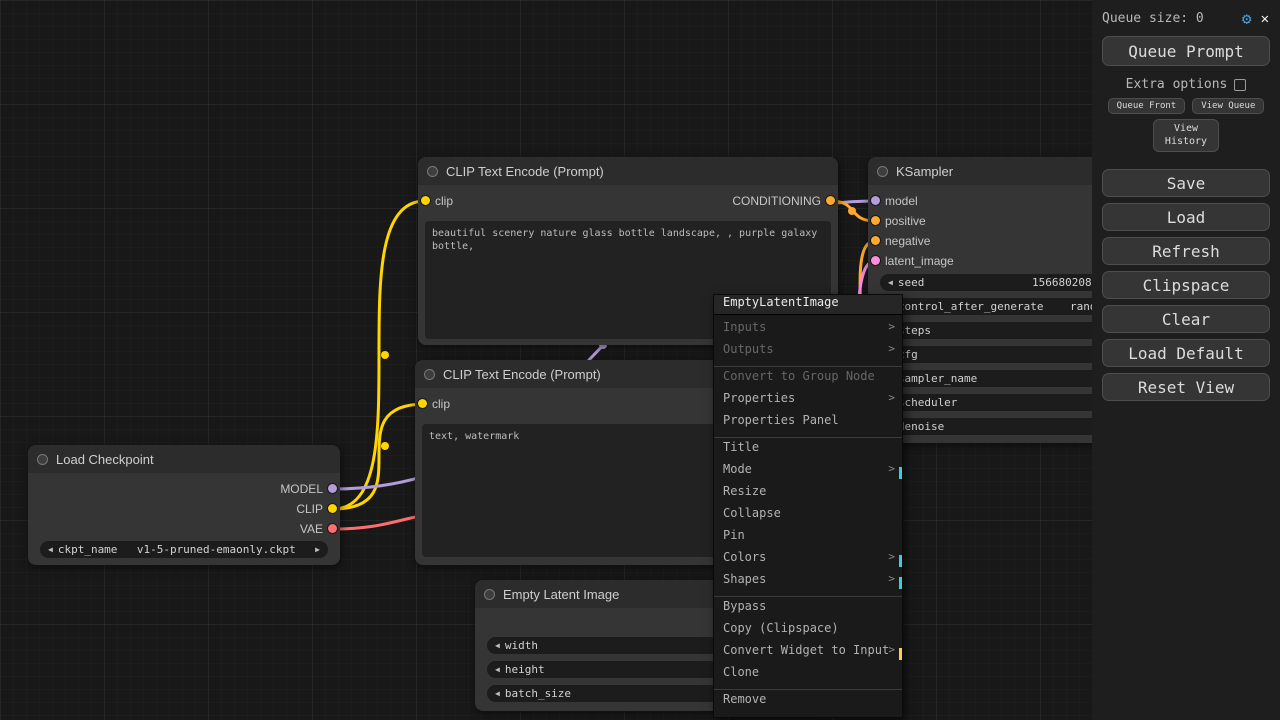  I want to click on ckpt-name-widget: ◀ ckpt_name v1-5-pruned-emaonly.ckpt ▶, so click(184, 549).